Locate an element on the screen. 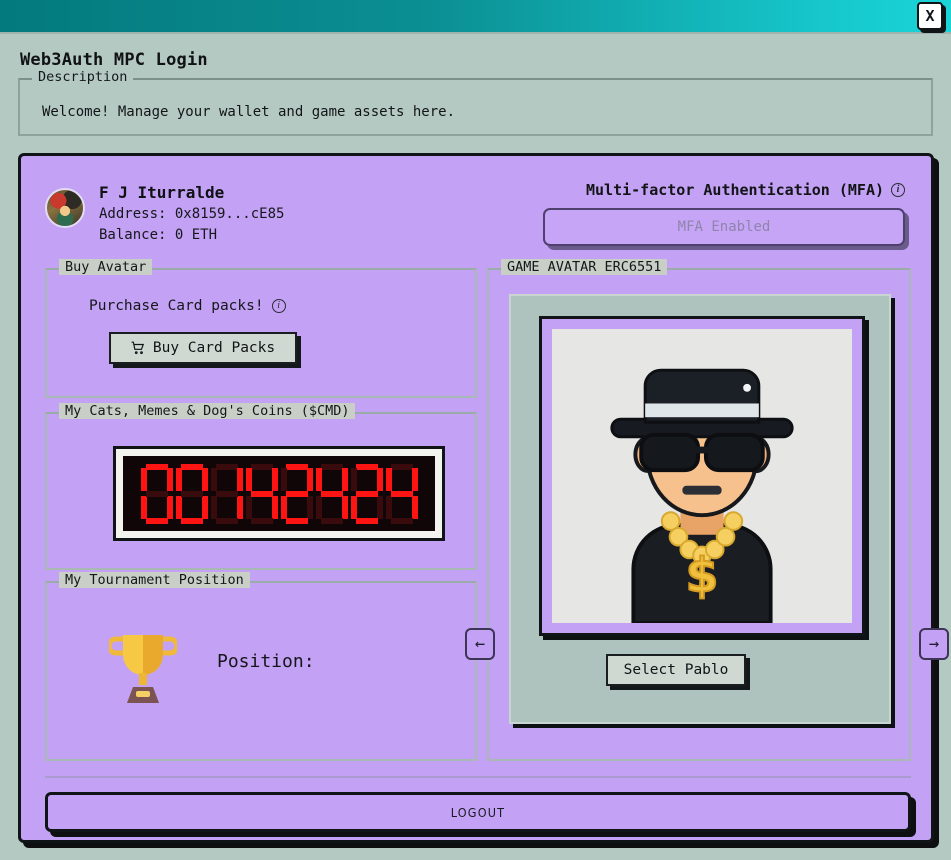  game-avatar-legend: GAME AVATAR ERC6551 is located at coordinates (584, 267).